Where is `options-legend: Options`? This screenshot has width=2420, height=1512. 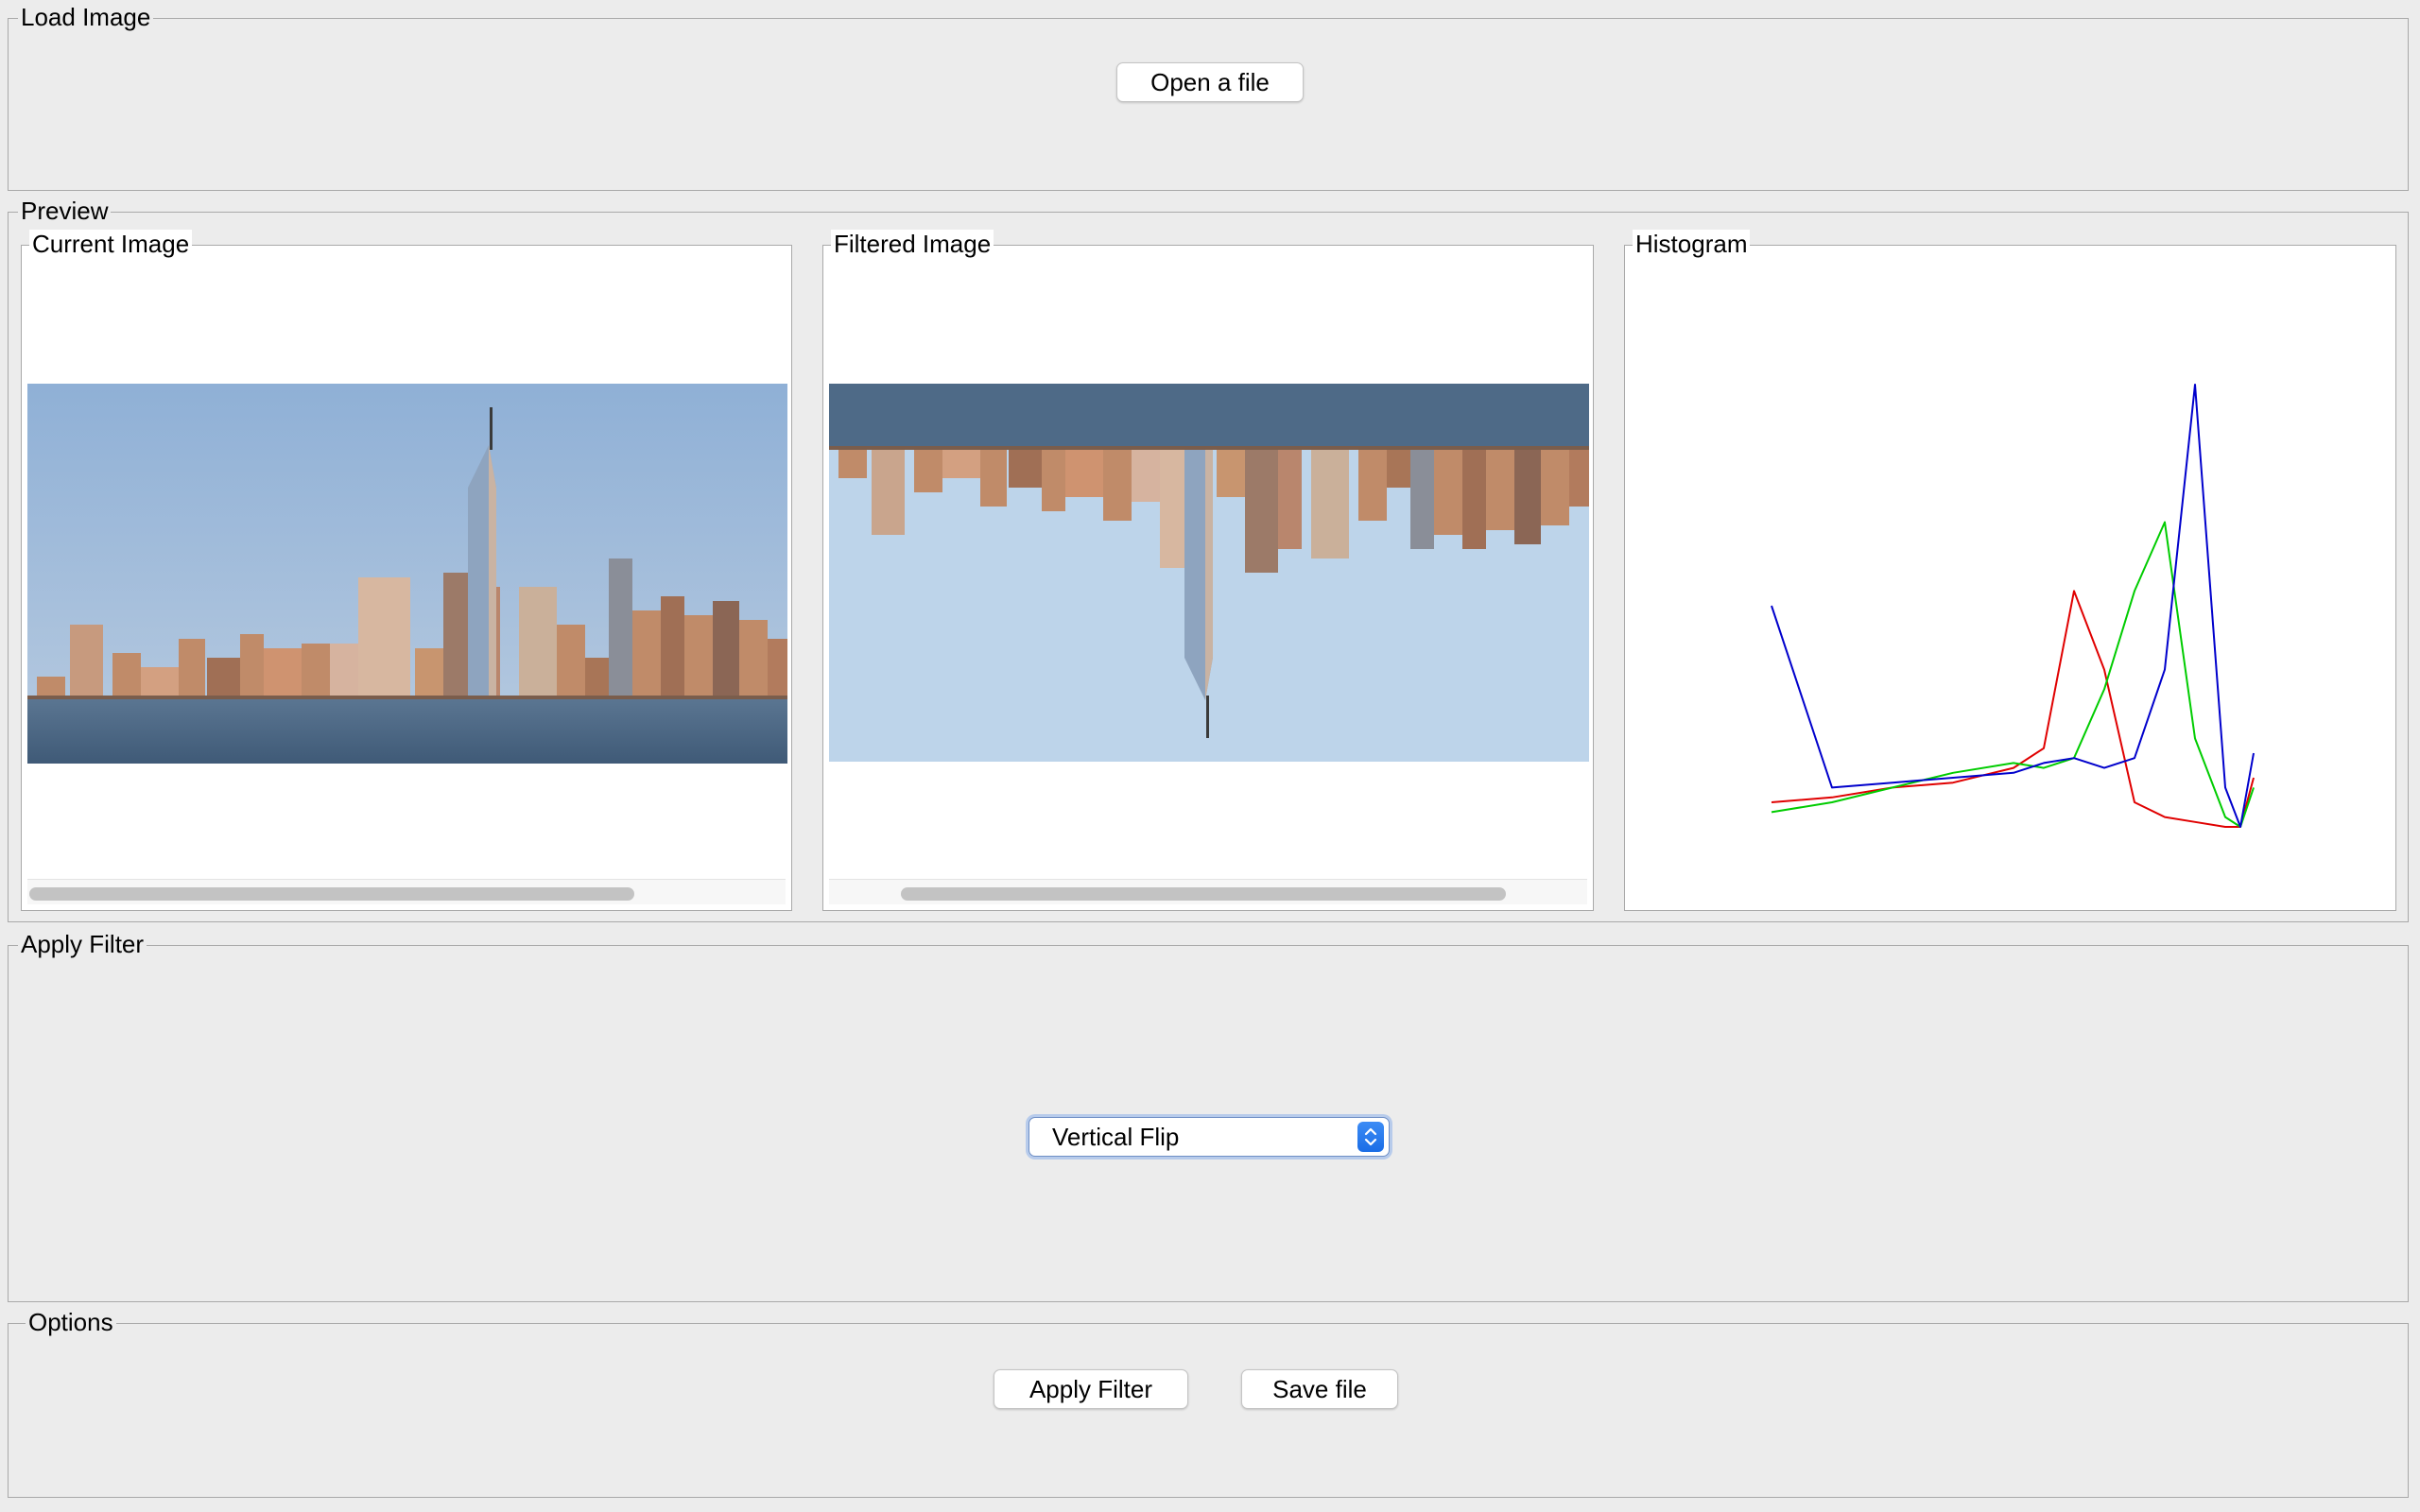
options-legend: Options is located at coordinates (71, 1322).